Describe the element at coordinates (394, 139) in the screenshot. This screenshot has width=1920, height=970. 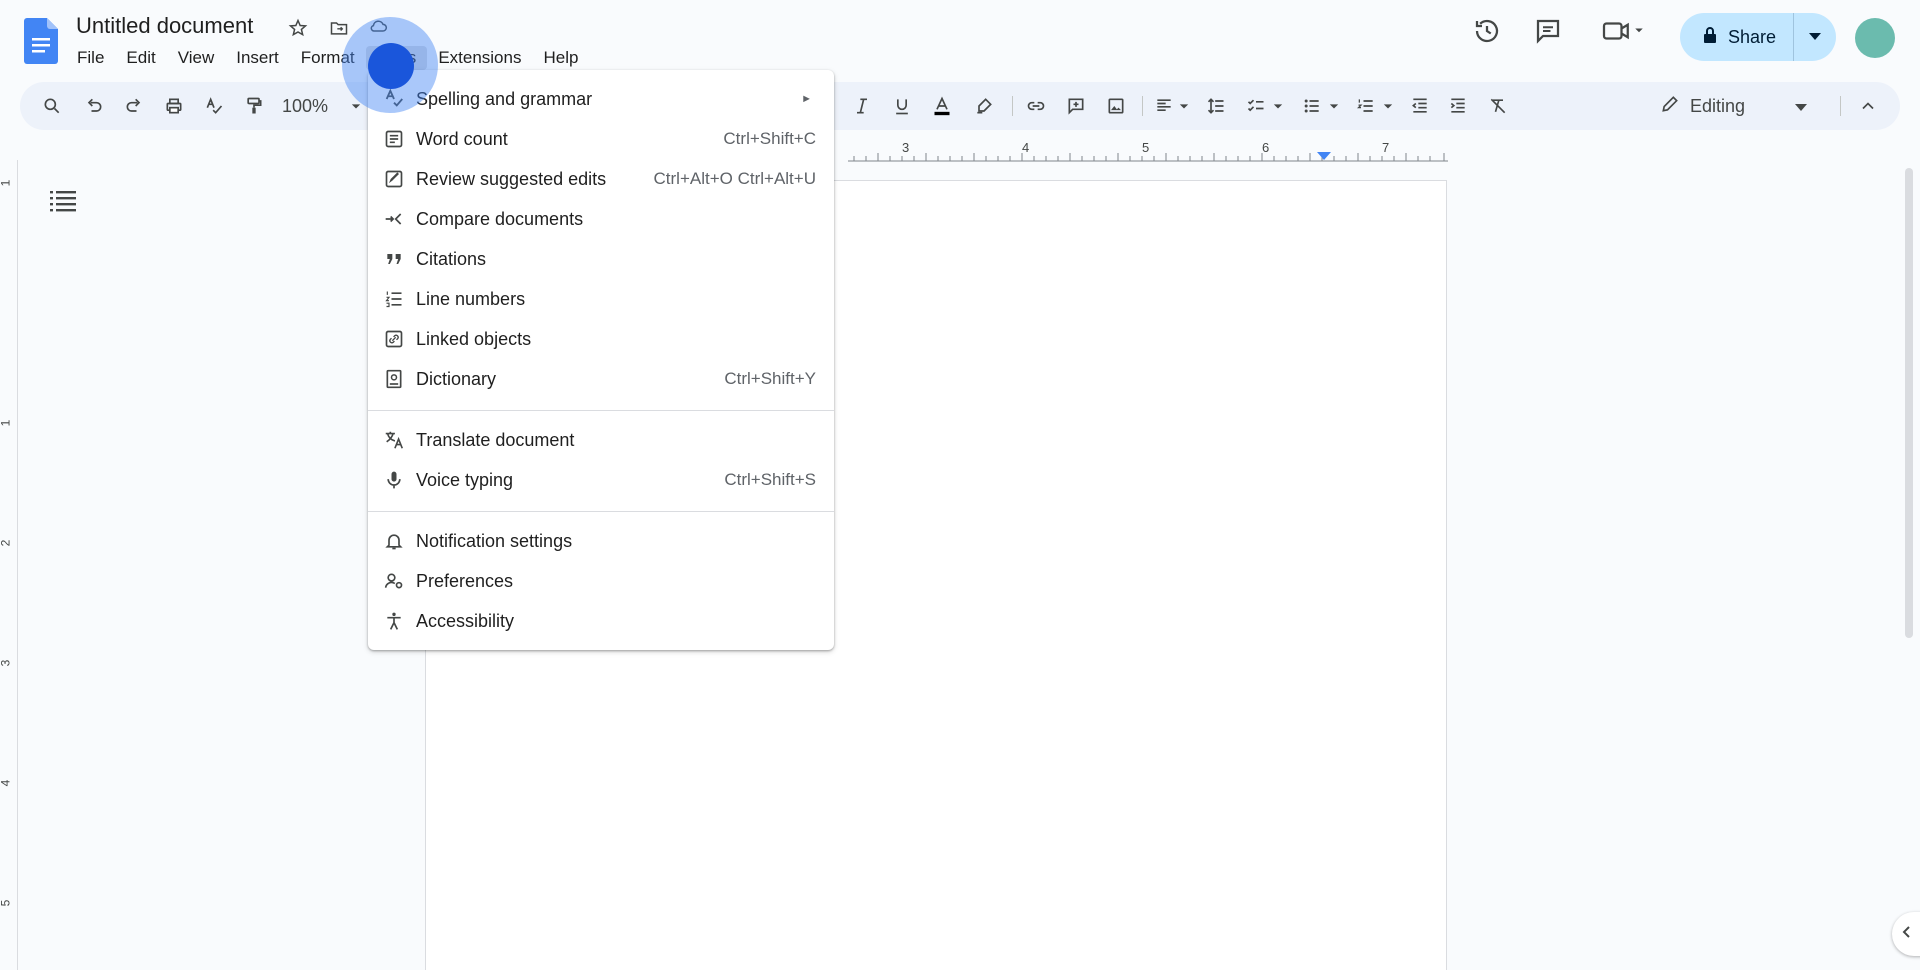
I see `word-count-icon` at that location.